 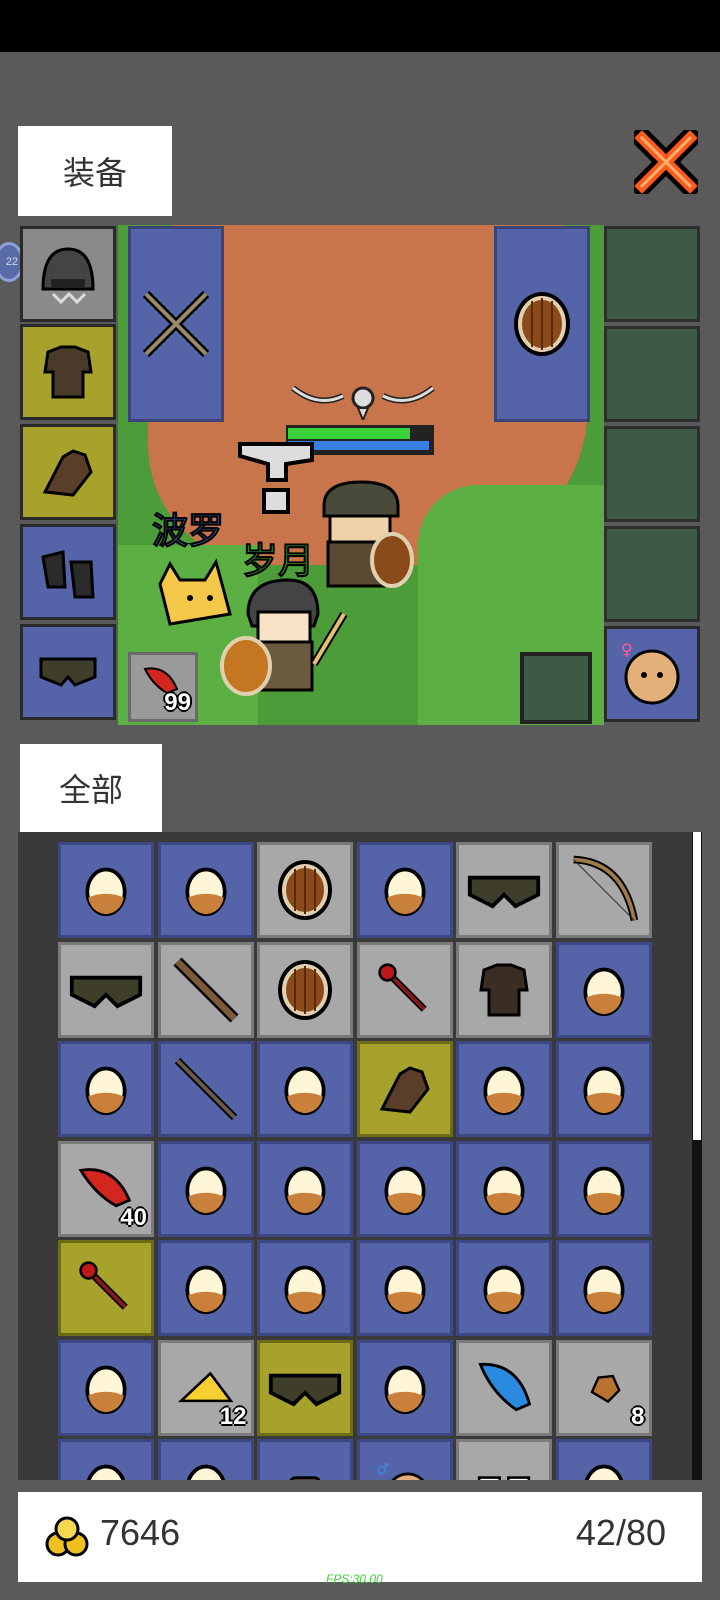 I want to click on mount-slot, so click(x=652, y=574).